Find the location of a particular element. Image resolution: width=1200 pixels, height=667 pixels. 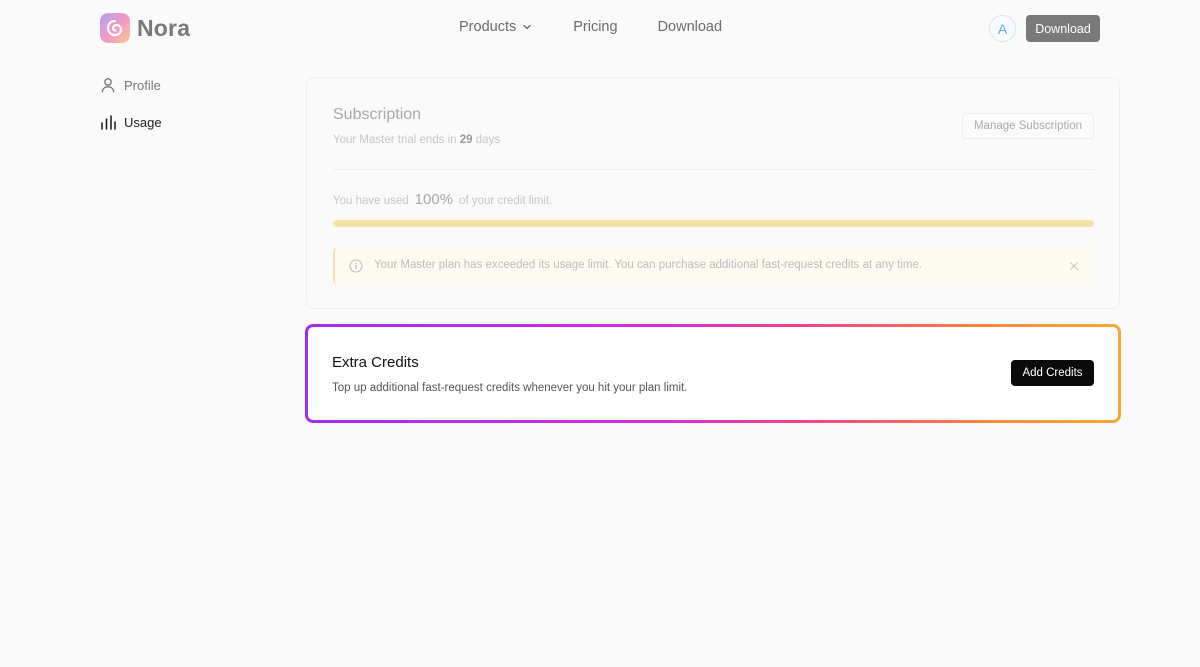

sidebar-item-label: Profile is located at coordinates (142, 85).